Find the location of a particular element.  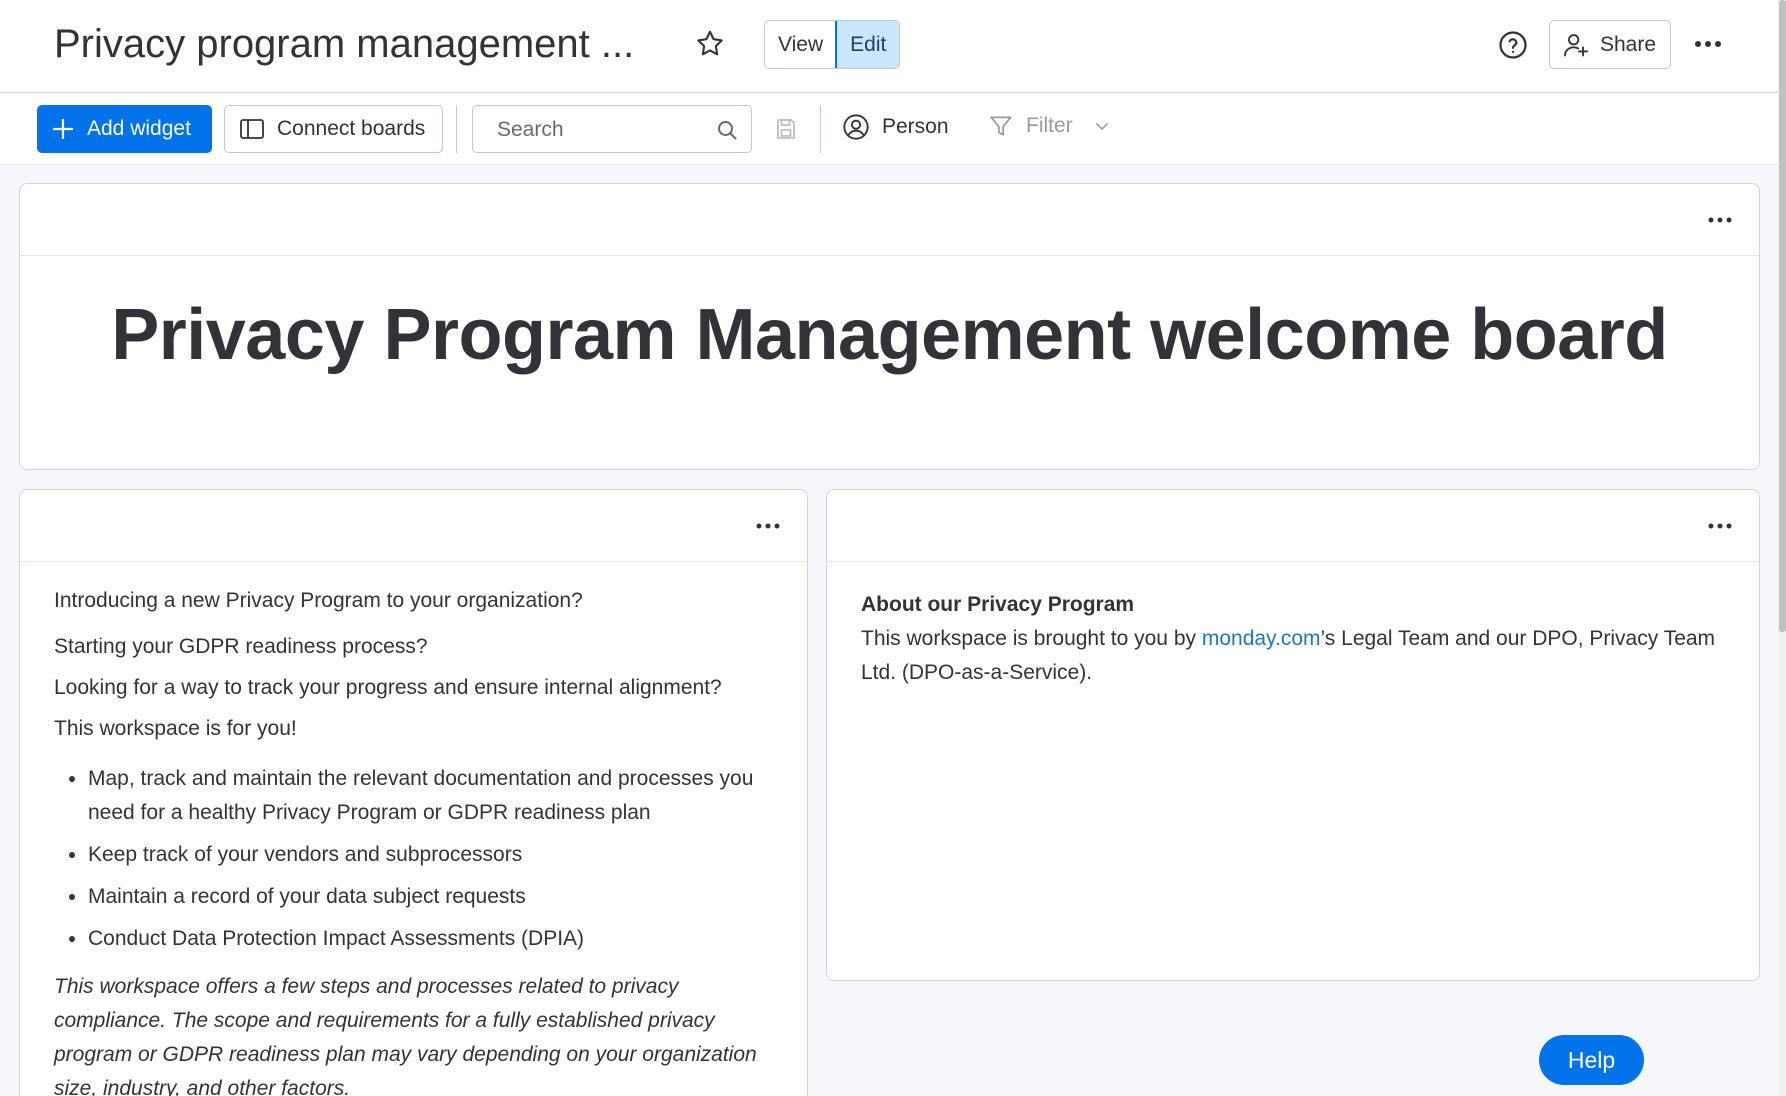

chevron-down-icon is located at coordinates (1102, 126).